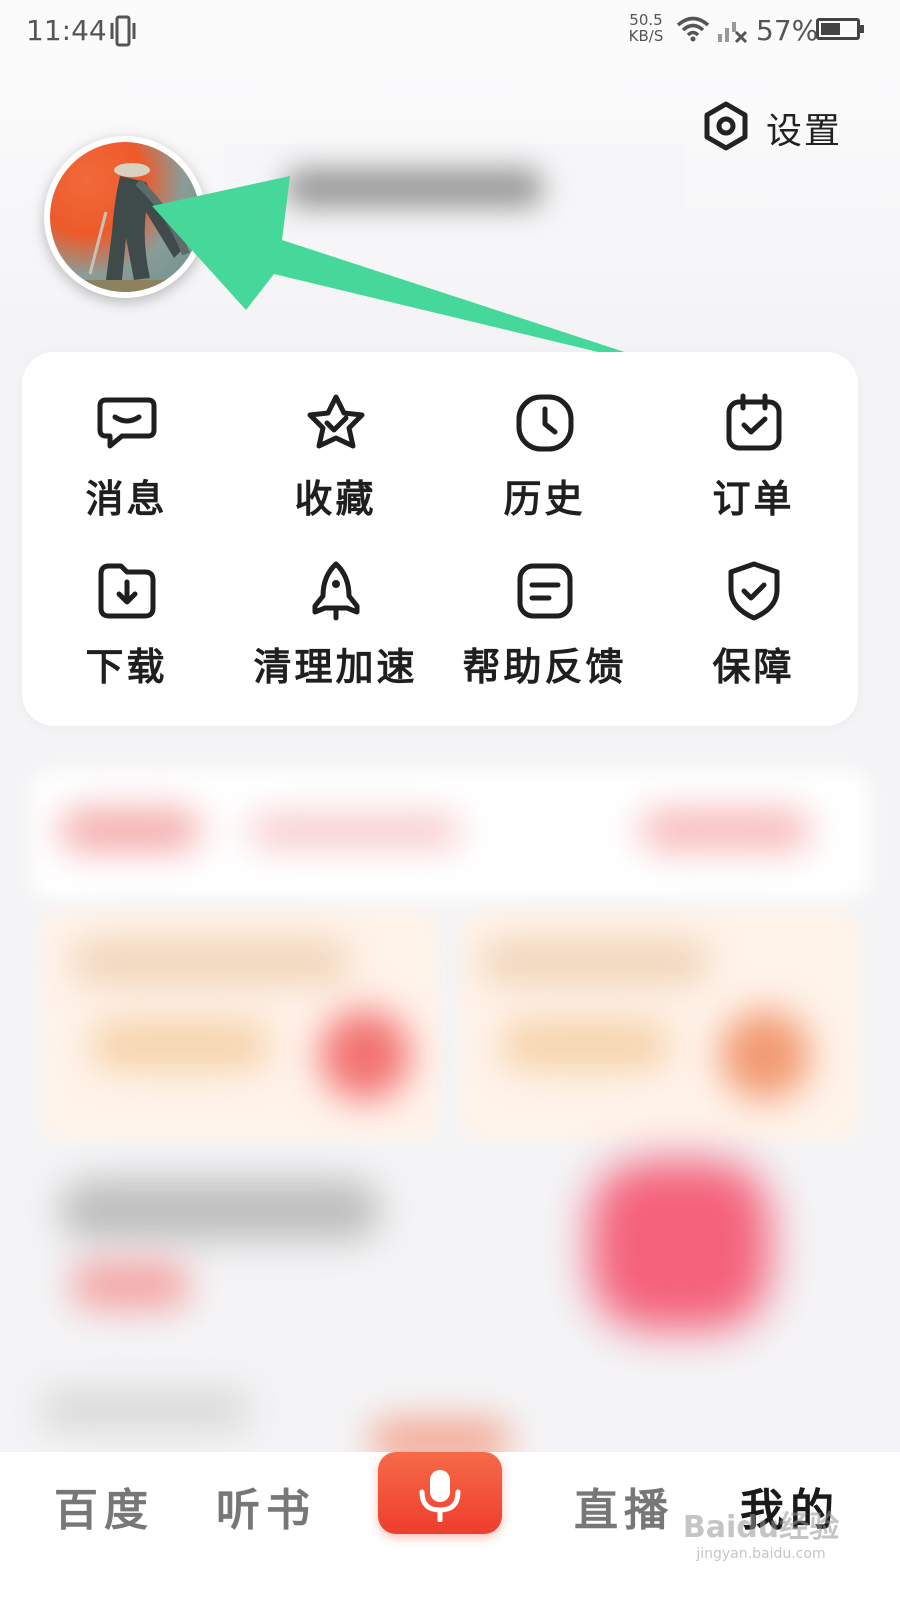  What do you see at coordinates (544, 640) in the screenshot?
I see `grid-item-feedback: 帮助反馈` at bounding box center [544, 640].